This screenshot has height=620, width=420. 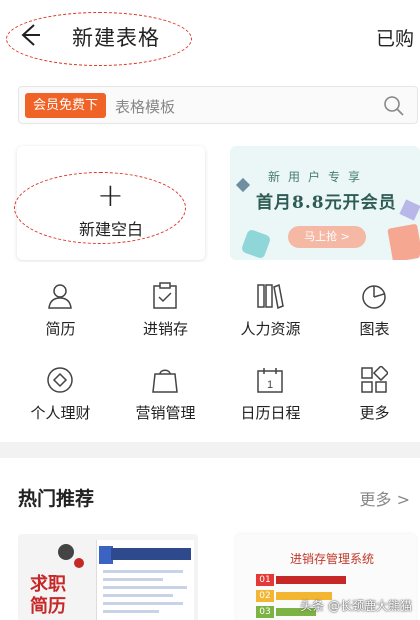 I want to click on person-icon, so click(x=60, y=296).